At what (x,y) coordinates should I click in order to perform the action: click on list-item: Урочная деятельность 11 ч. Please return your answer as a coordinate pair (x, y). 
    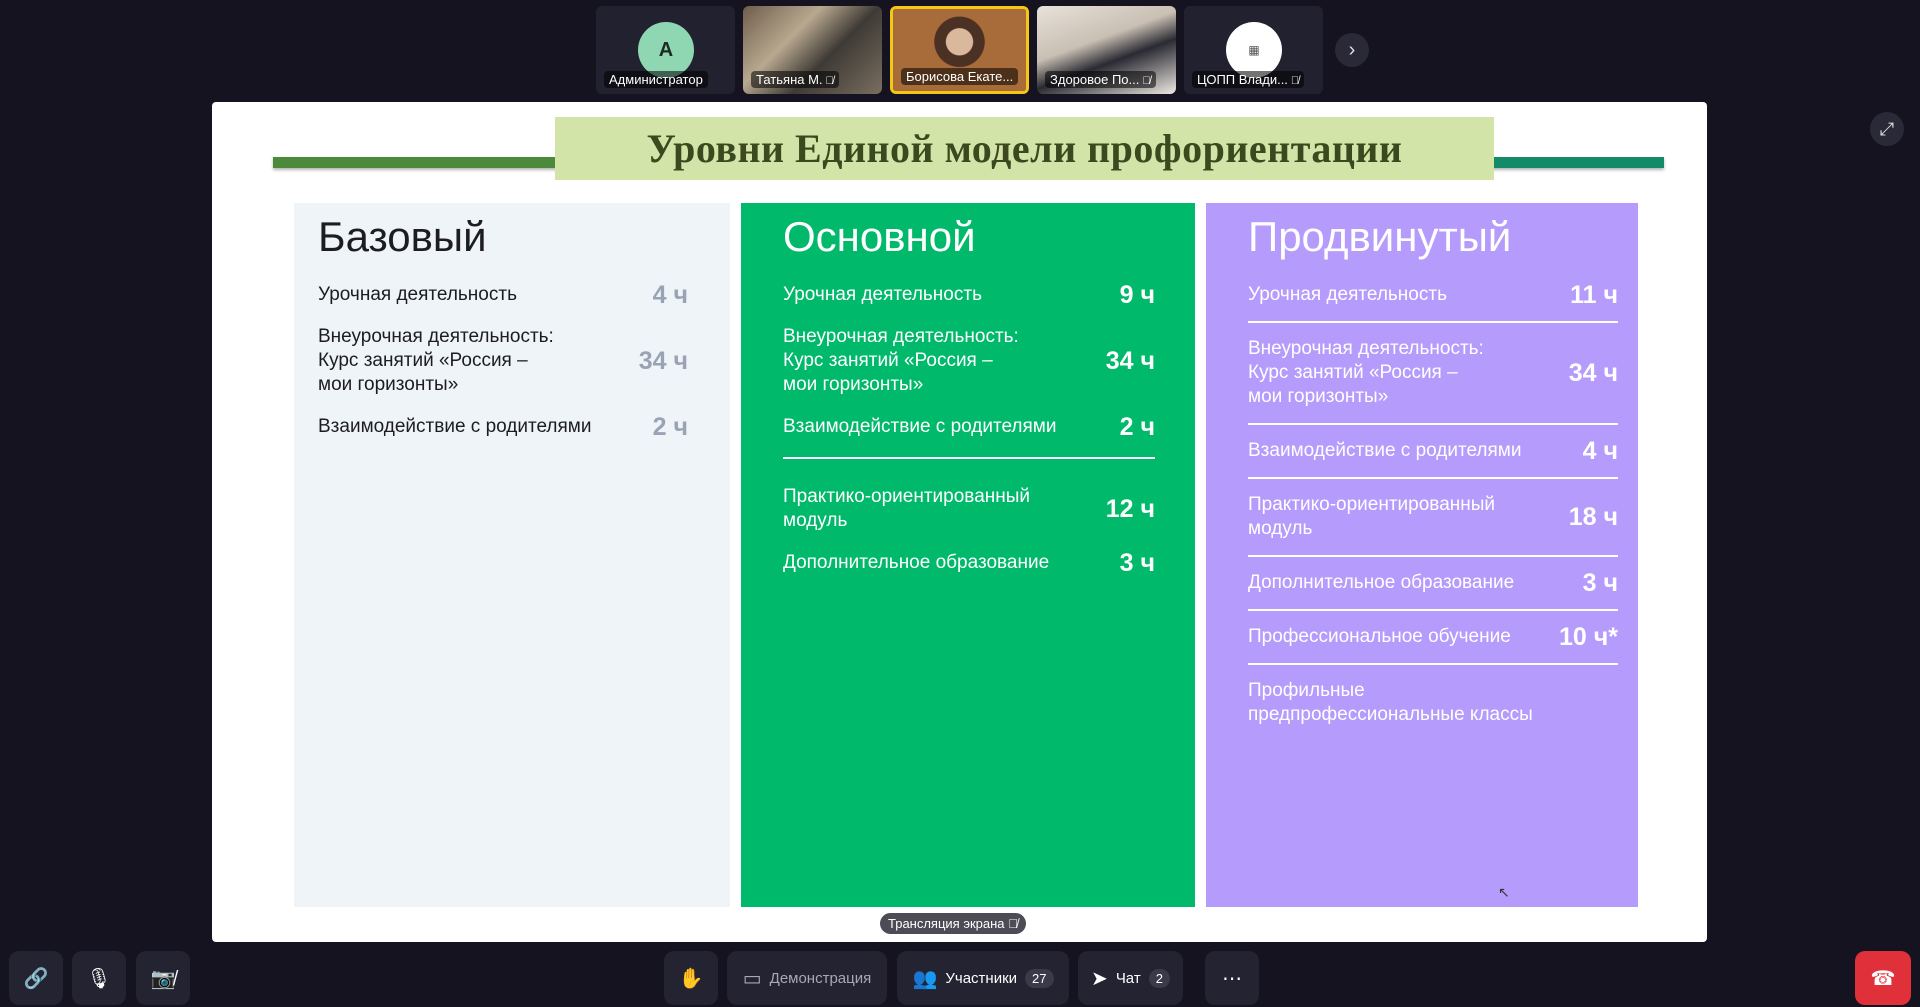
    Looking at the image, I should click on (1433, 302).